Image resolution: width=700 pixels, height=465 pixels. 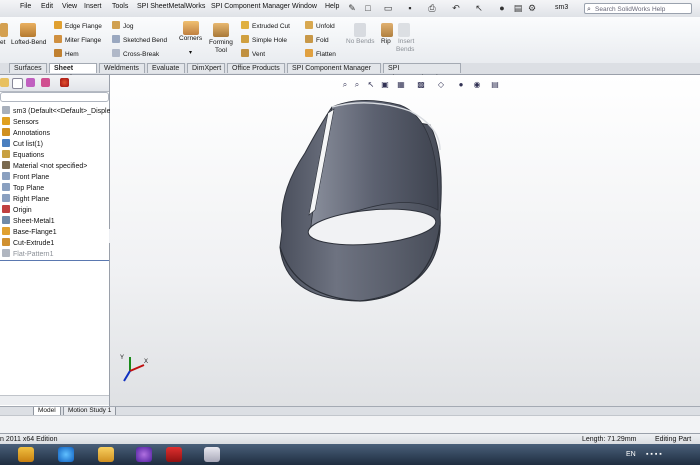 I want to click on cross-break-button: Cross-Break, so click(x=135, y=53).